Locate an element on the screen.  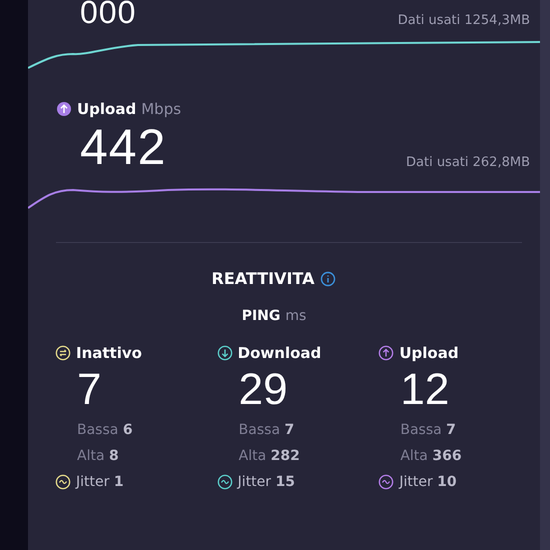
ping-type-label: Inattivo is located at coordinates (109, 353).